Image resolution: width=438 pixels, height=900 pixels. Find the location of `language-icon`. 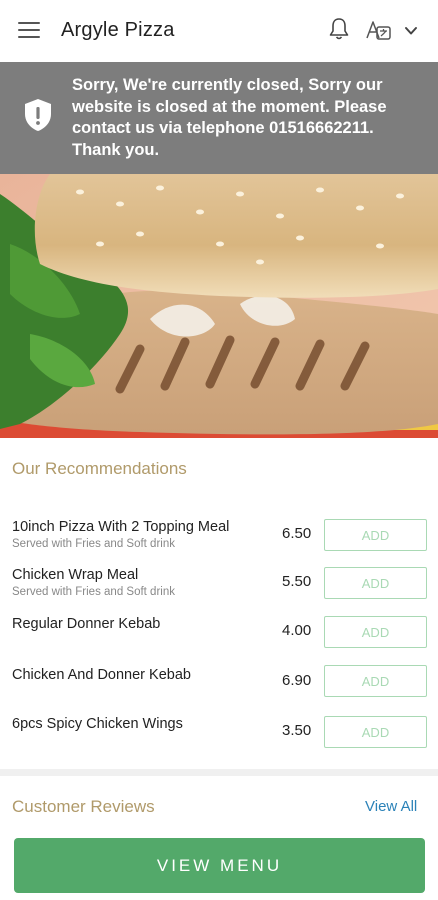

language-icon is located at coordinates (378, 30).